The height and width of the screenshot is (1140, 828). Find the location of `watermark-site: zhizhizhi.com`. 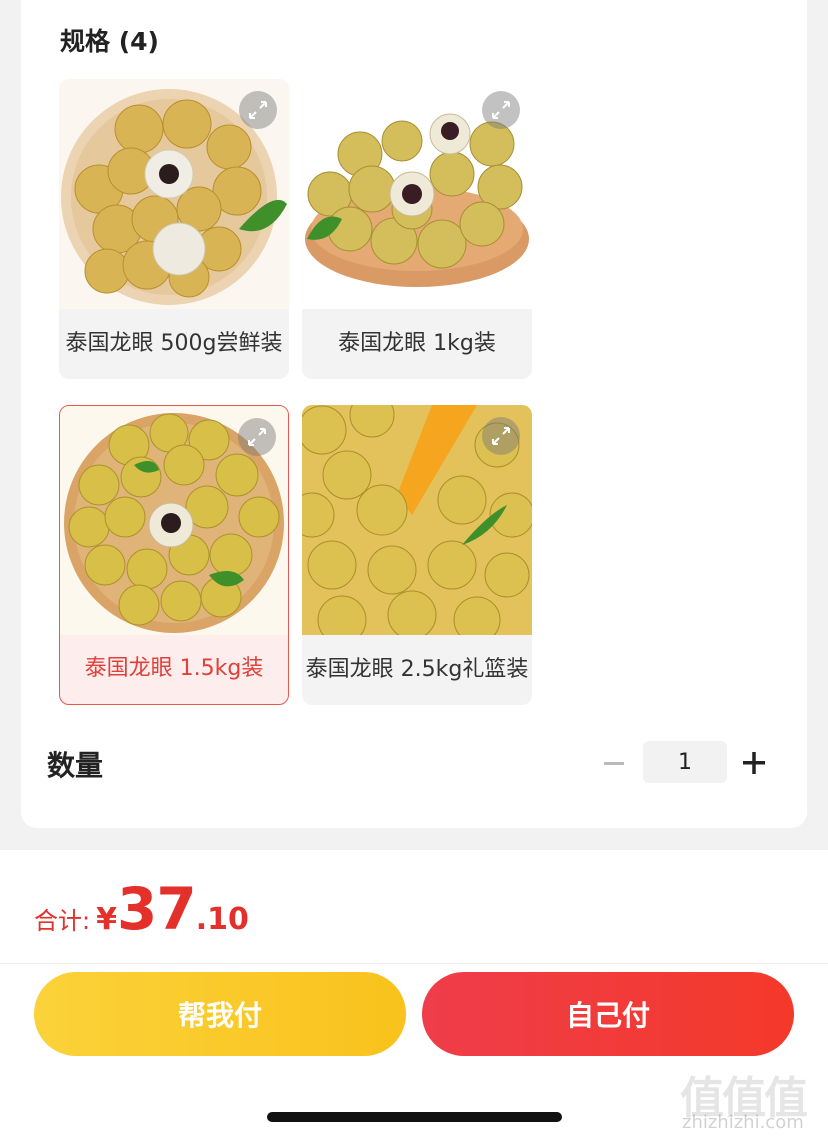

watermark-site: zhizhizhi.com is located at coordinates (743, 1122).